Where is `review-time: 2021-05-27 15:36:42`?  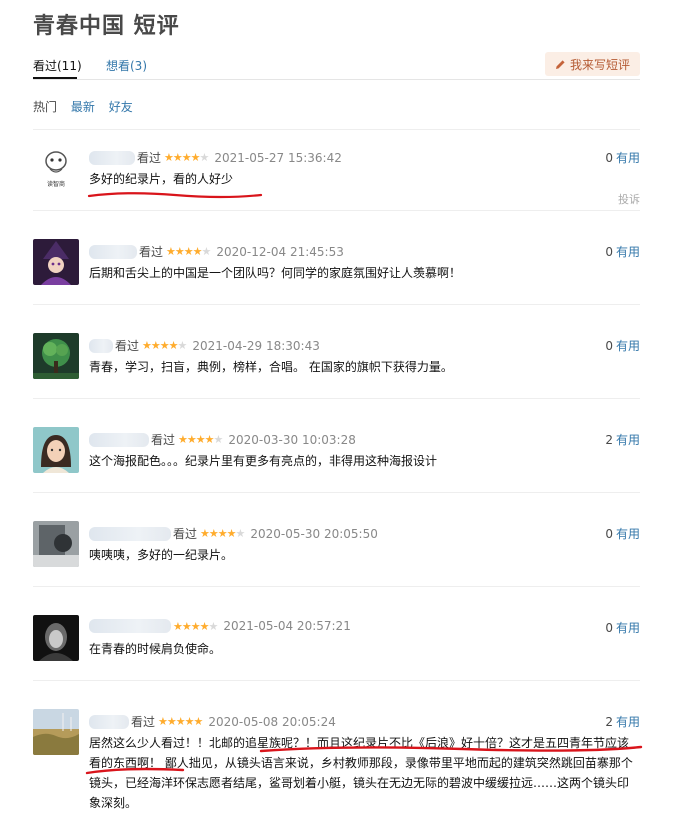
review-time: 2021-05-27 15:36:42 is located at coordinates (278, 157).